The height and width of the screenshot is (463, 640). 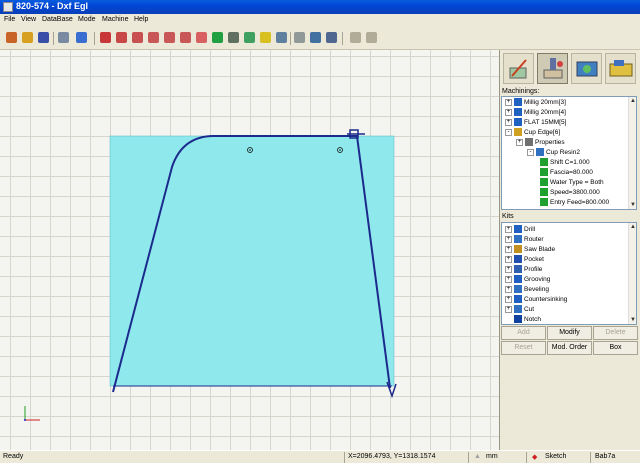 What do you see at coordinates (43, 37) in the screenshot?
I see `save-icon` at bounding box center [43, 37].